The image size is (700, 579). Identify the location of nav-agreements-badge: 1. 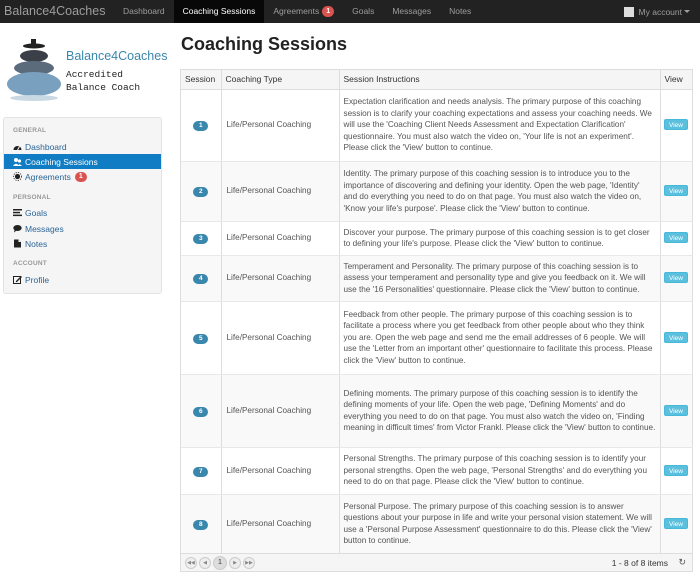
(328, 11).